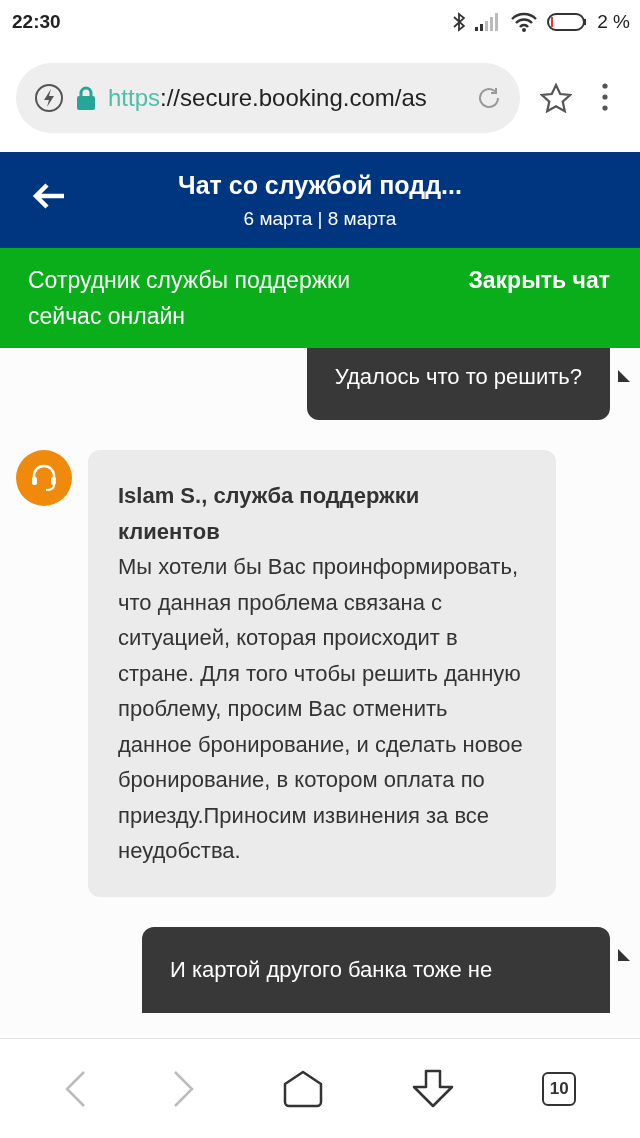 The height and width of the screenshot is (1138, 640). What do you see at coordinates (605, 97) in the screenshot?
I see `menu-icon` at bounding box center [605, 97].